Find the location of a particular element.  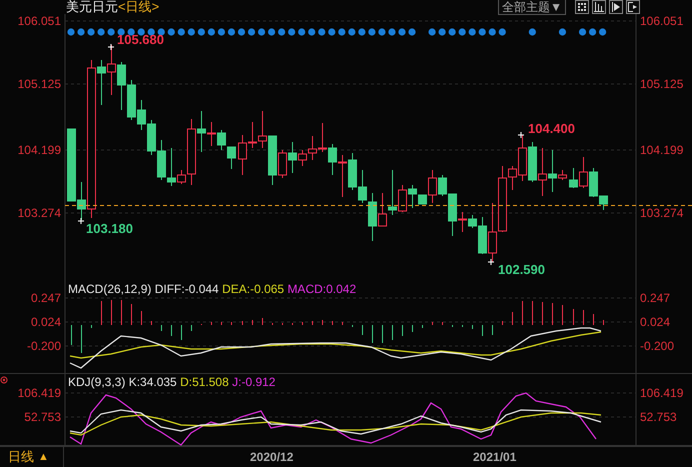

bars-icon is located at coordinates (599, 7).